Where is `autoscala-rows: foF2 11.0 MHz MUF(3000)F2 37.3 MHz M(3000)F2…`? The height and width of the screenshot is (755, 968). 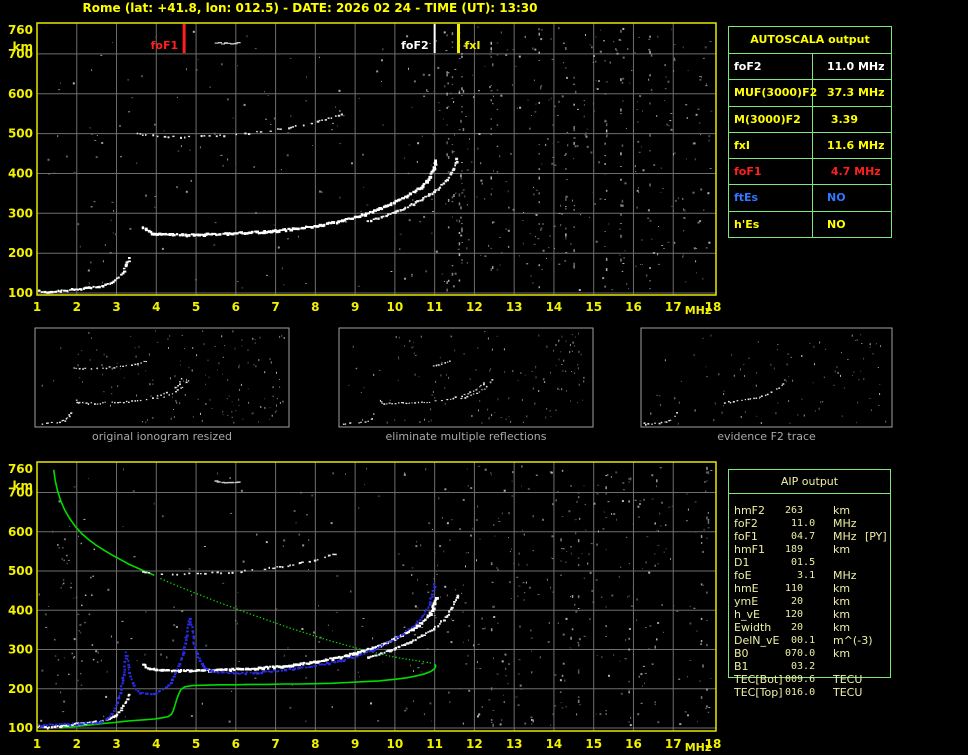 autoscala-rows: foF2 11.0 MHz MUF(3000)F2 37.3 MHz M(3000)F2… is located at coordinates (810, 145).